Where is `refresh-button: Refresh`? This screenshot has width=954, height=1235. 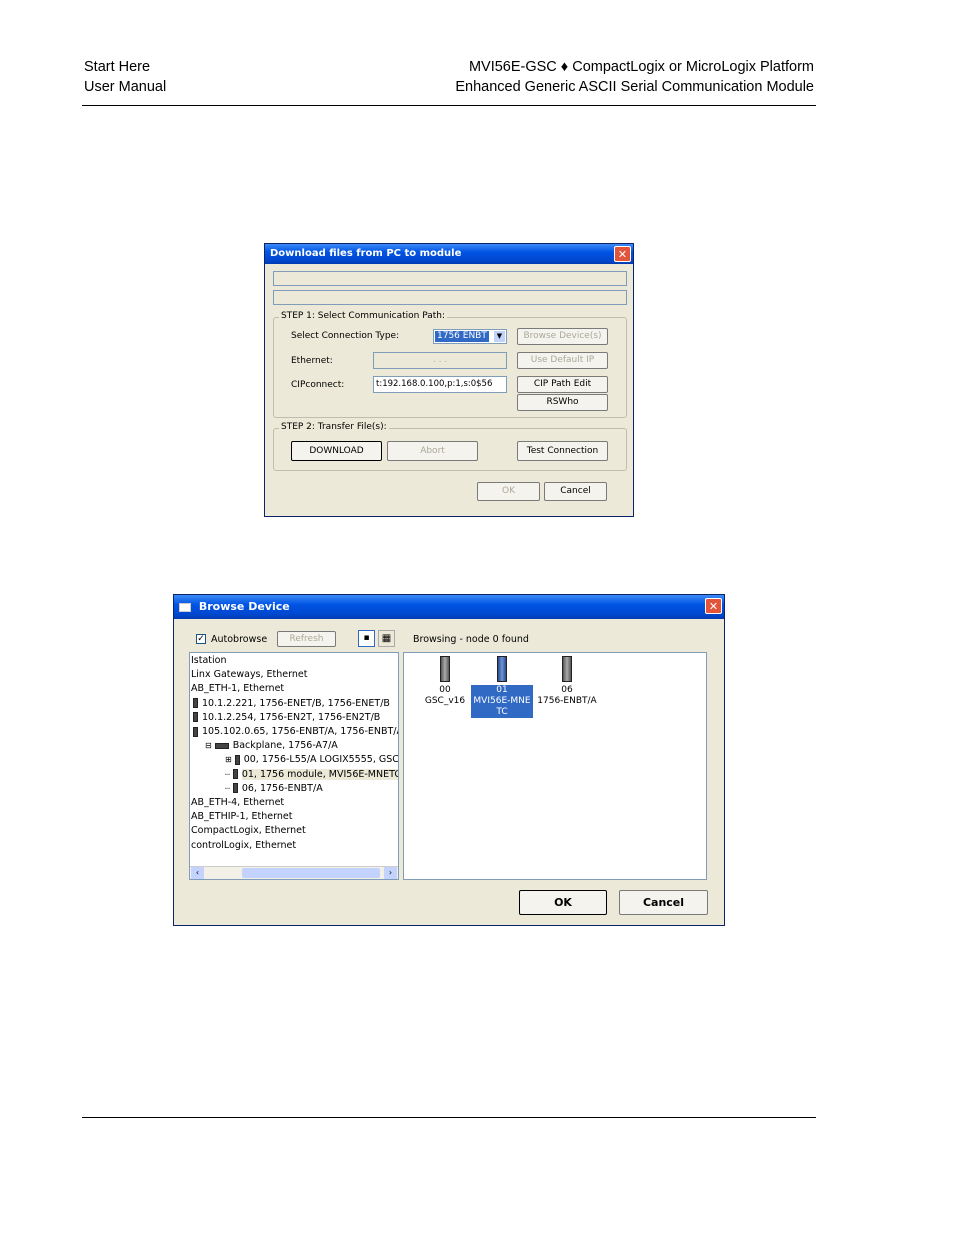 refresh-button: Refresh is located at coordinates (306, 639).